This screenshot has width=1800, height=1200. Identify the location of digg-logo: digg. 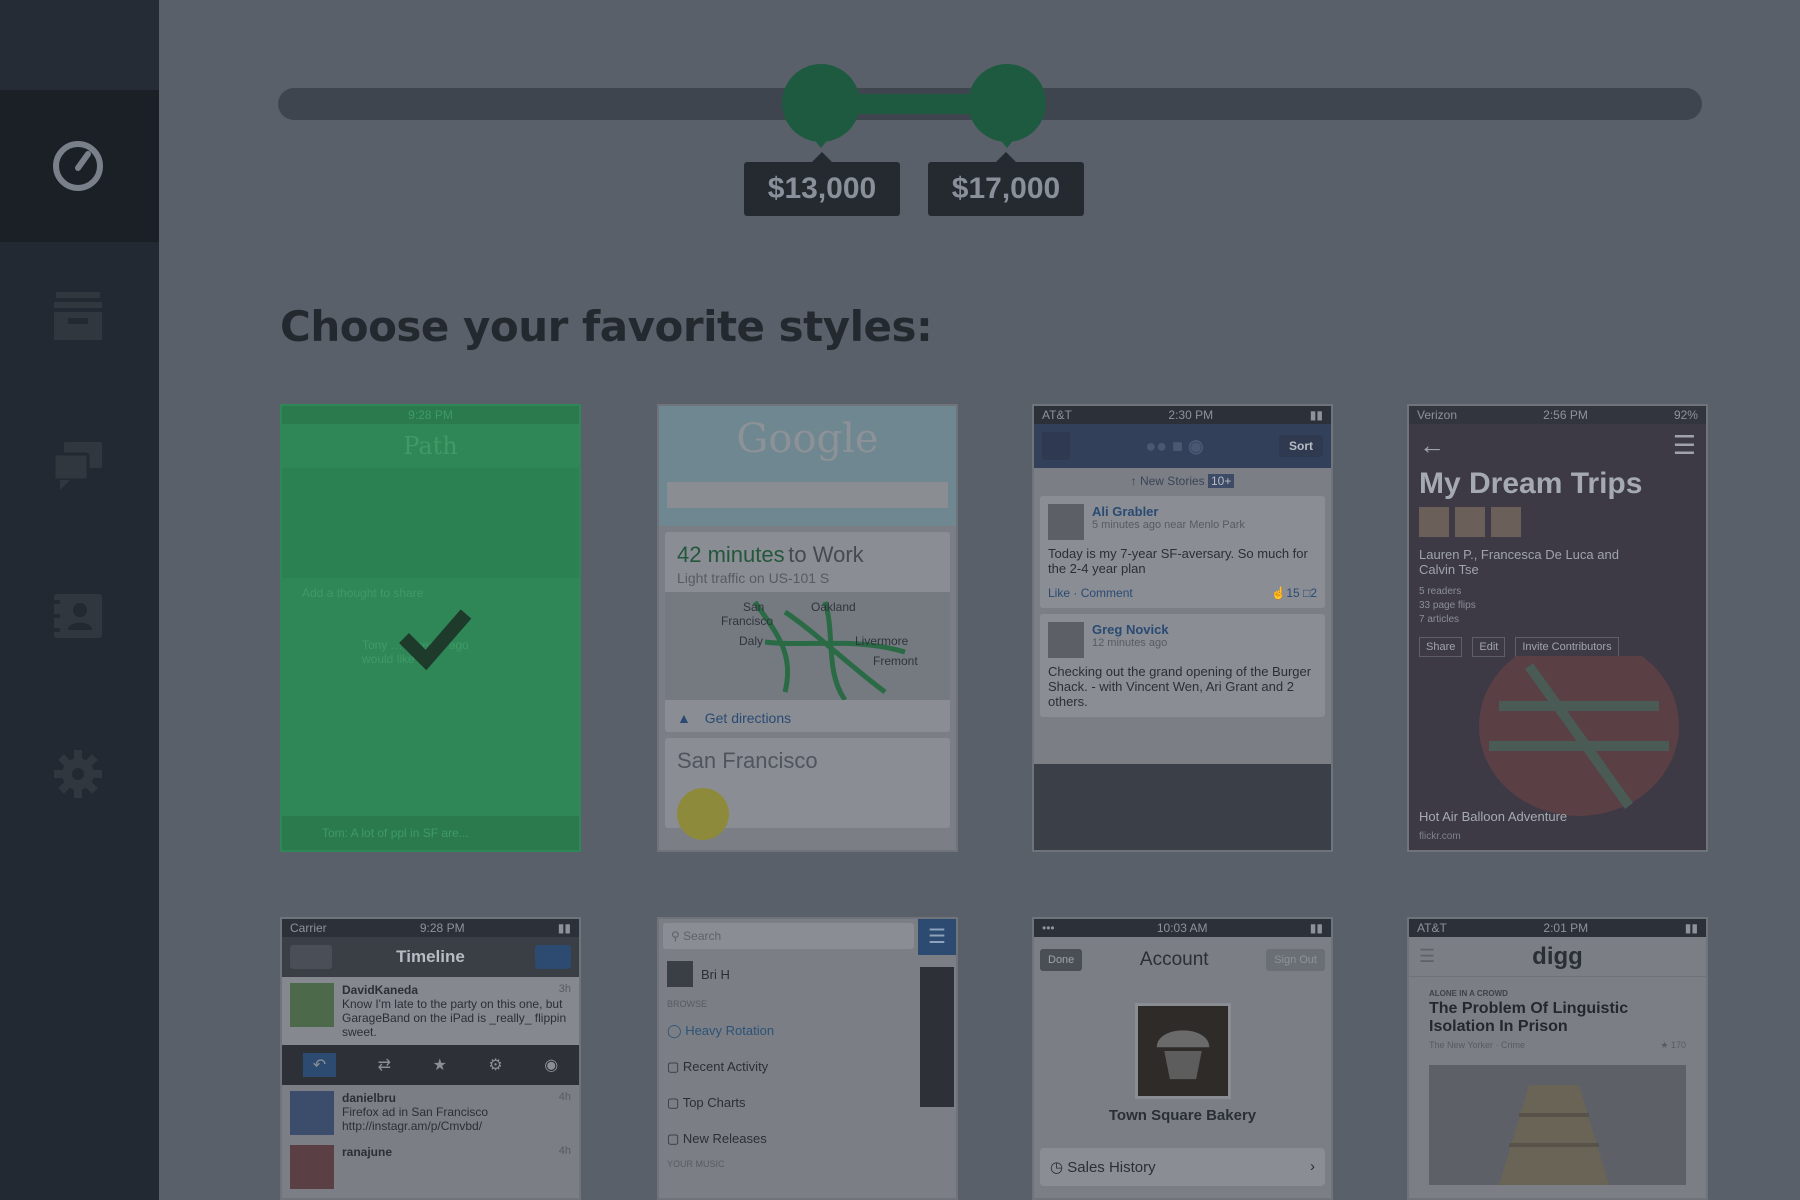
(1557, 956).